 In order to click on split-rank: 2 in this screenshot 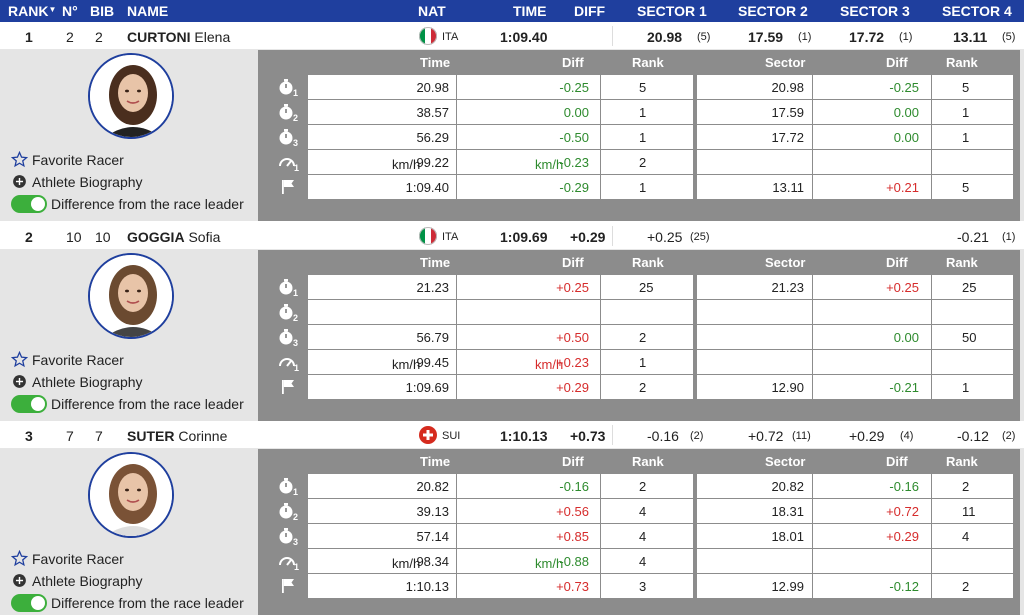, I will do `click(643, 337)`.